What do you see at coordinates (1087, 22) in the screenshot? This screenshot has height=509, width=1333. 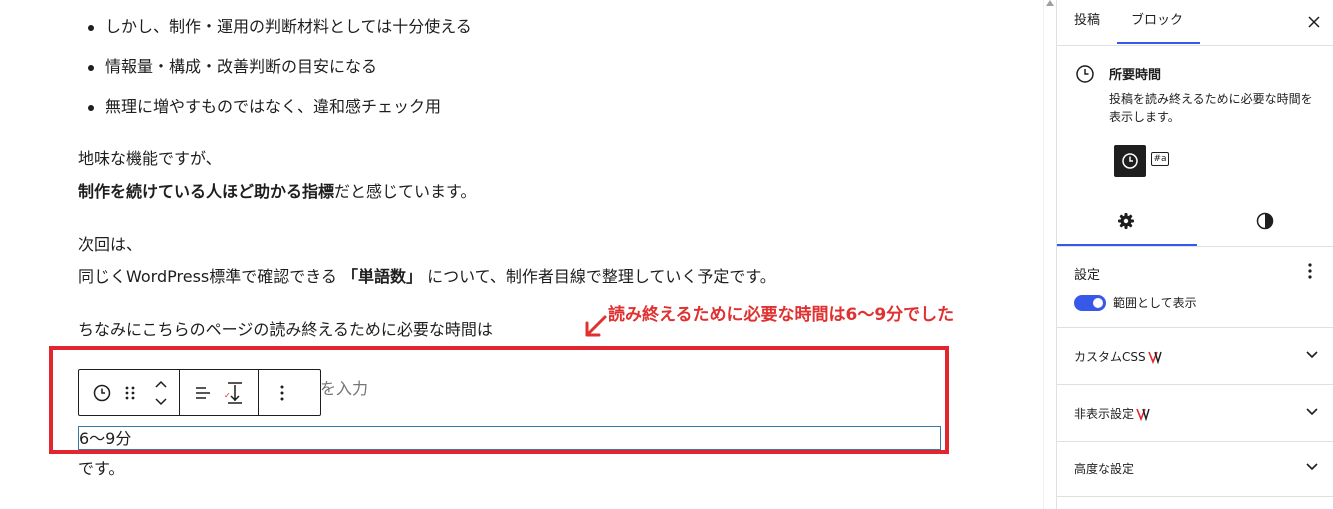 I see `tab-post: 投稿` at bounding box center [1087, 22].